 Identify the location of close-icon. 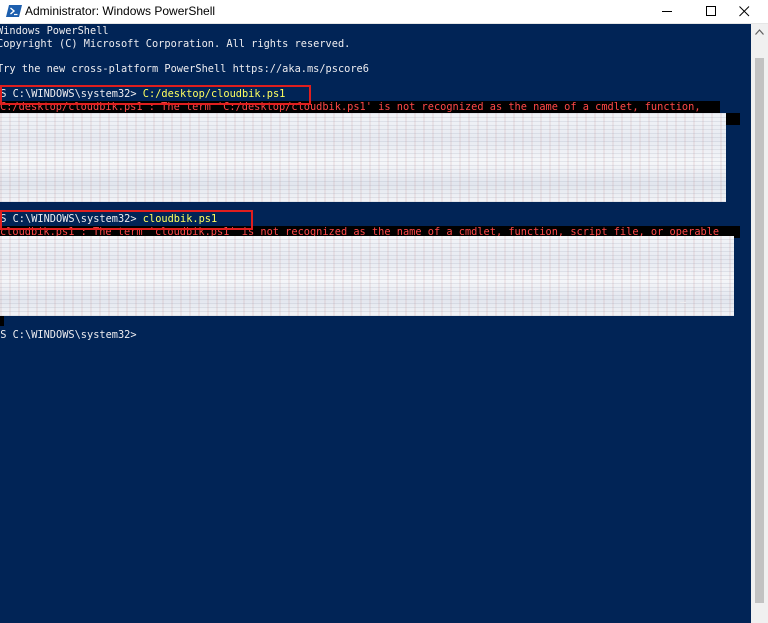
(744, 11).